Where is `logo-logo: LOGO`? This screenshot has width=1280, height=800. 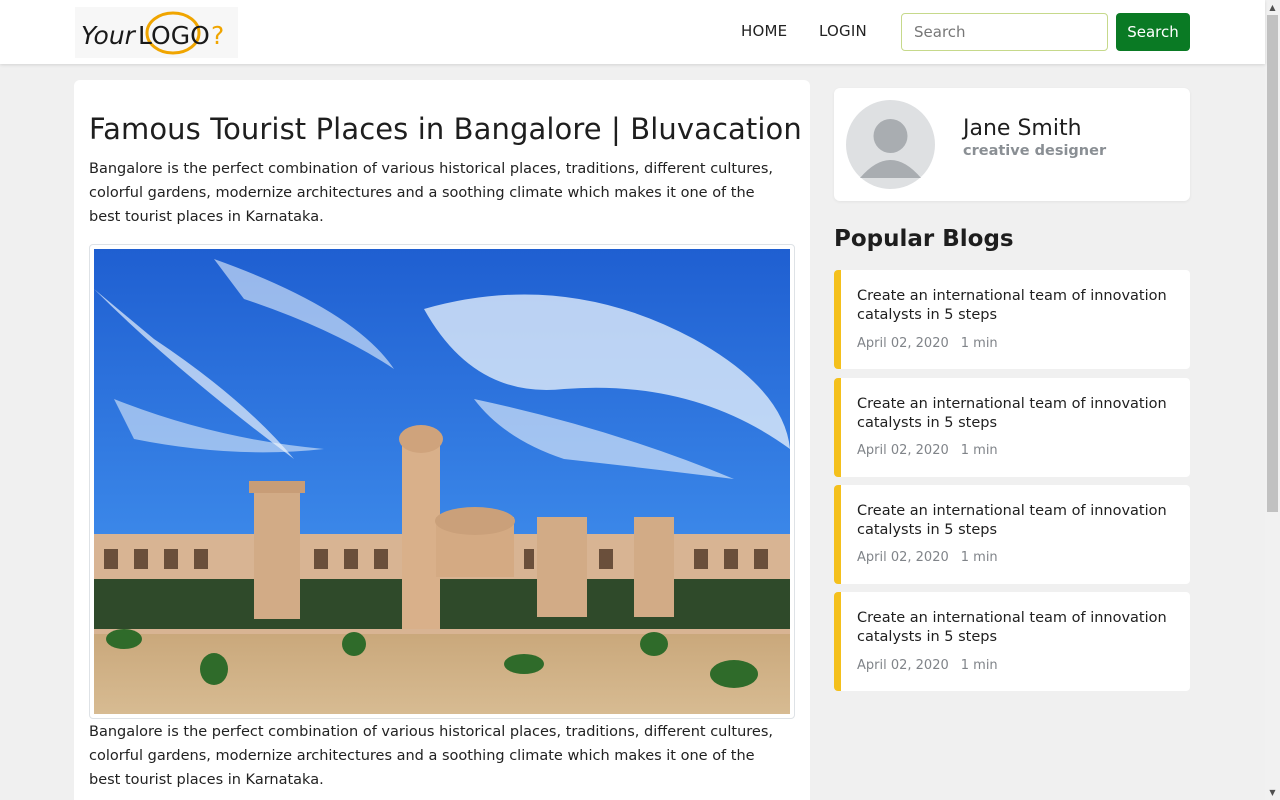 logo-logo: LOGO is located at coordinates (174, 35).